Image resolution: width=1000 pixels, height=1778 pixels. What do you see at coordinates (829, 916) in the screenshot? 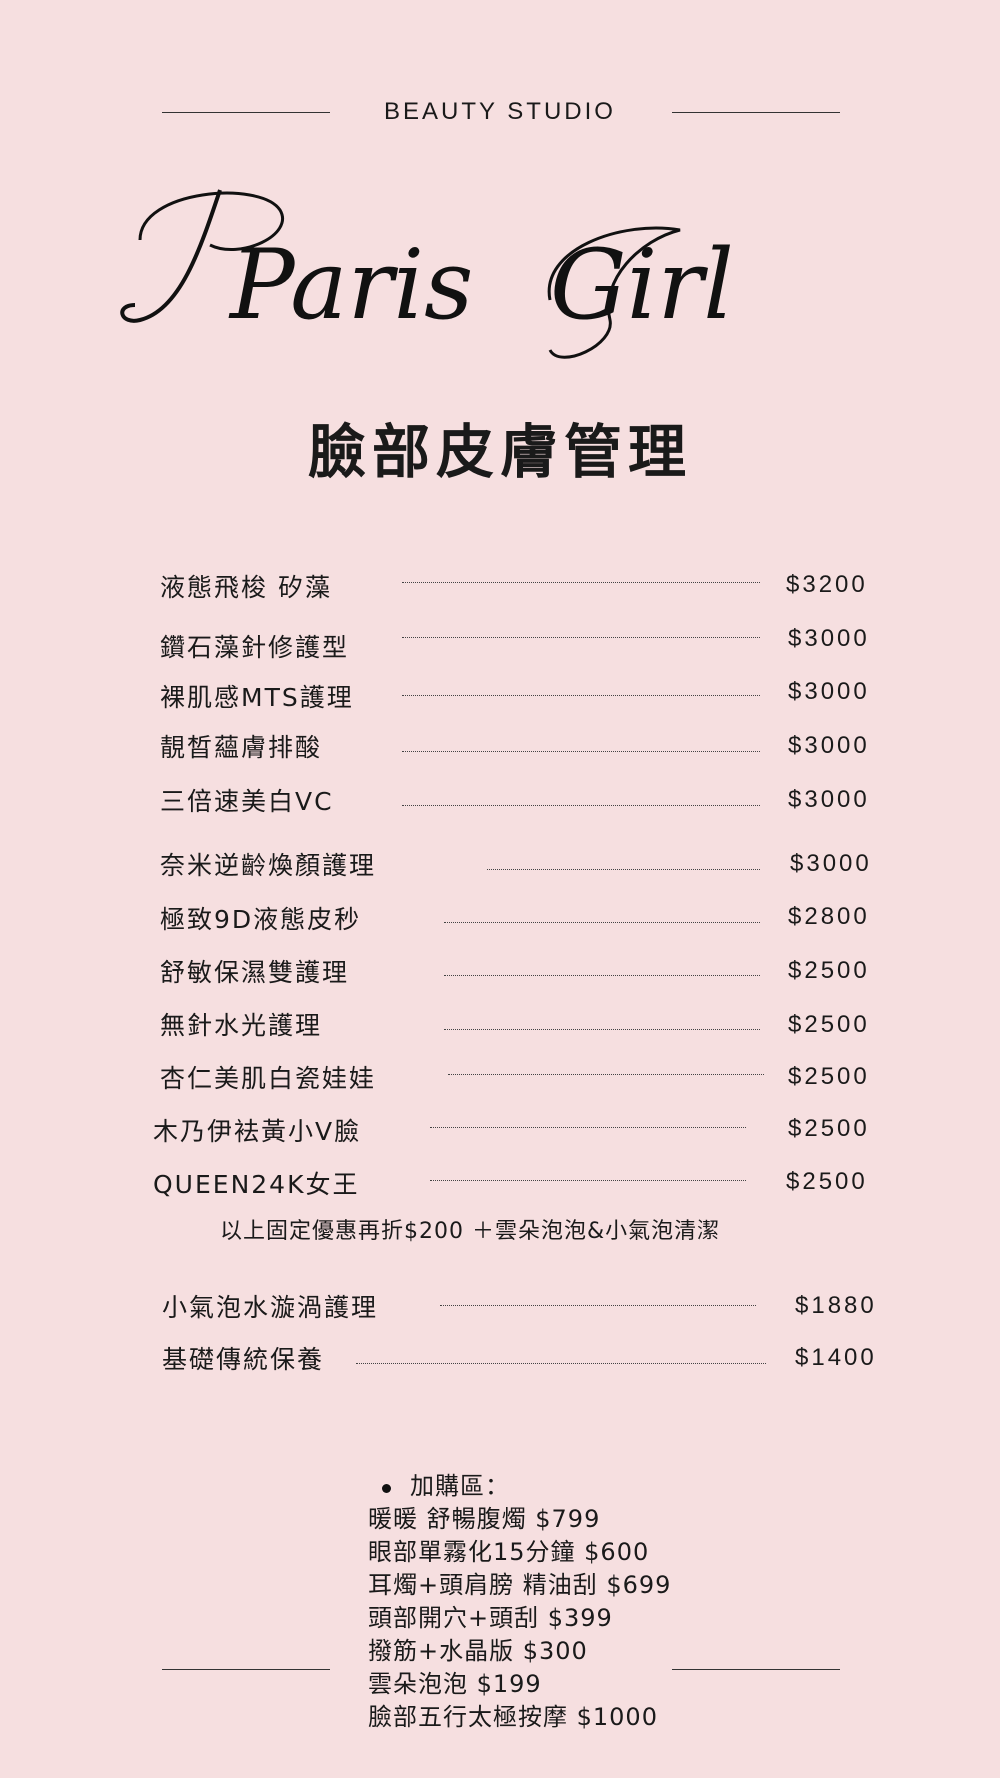
I see `menu-item-price: $2800` at bounding box center [829, 916].